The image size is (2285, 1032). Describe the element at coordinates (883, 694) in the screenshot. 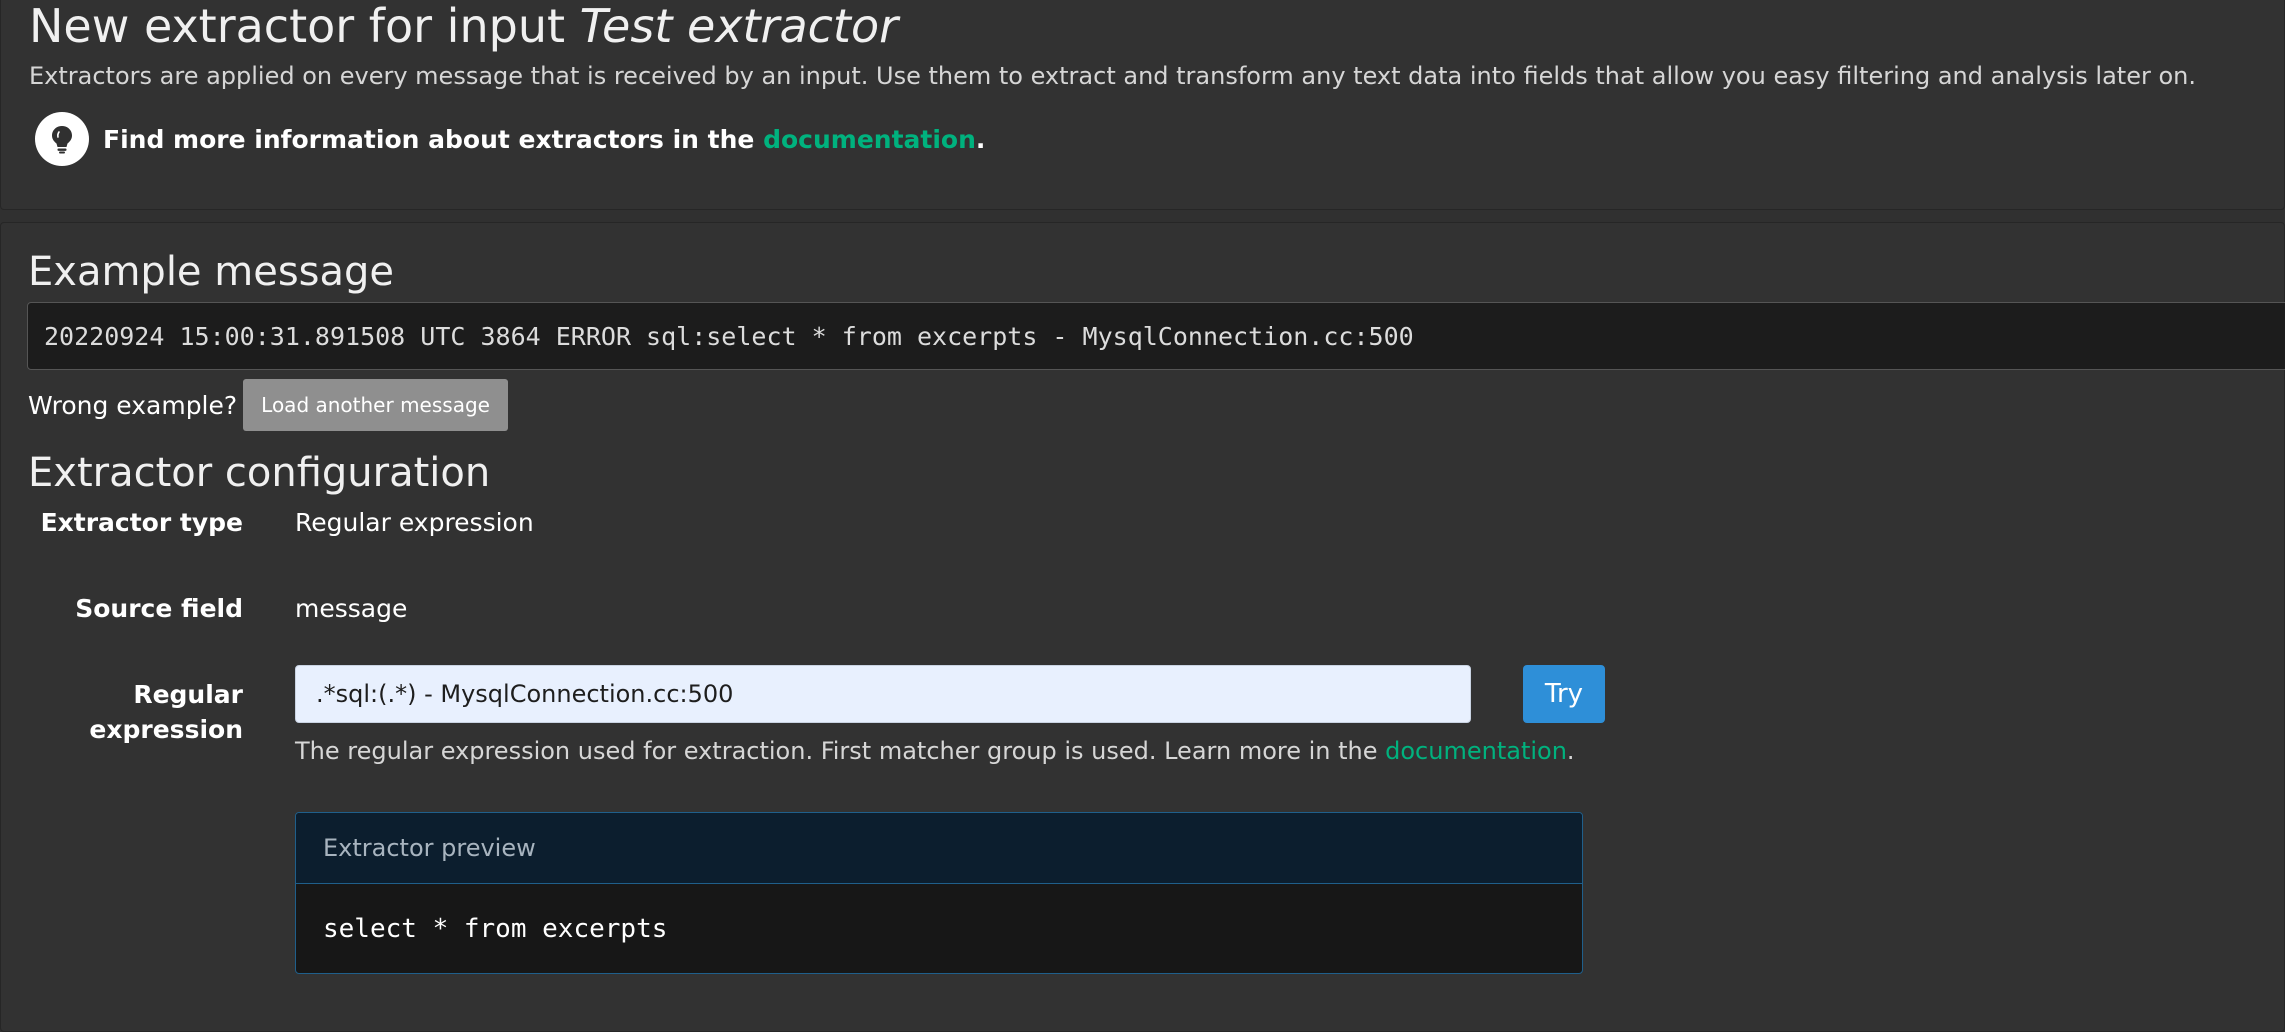

I see `regex-input` at that location.